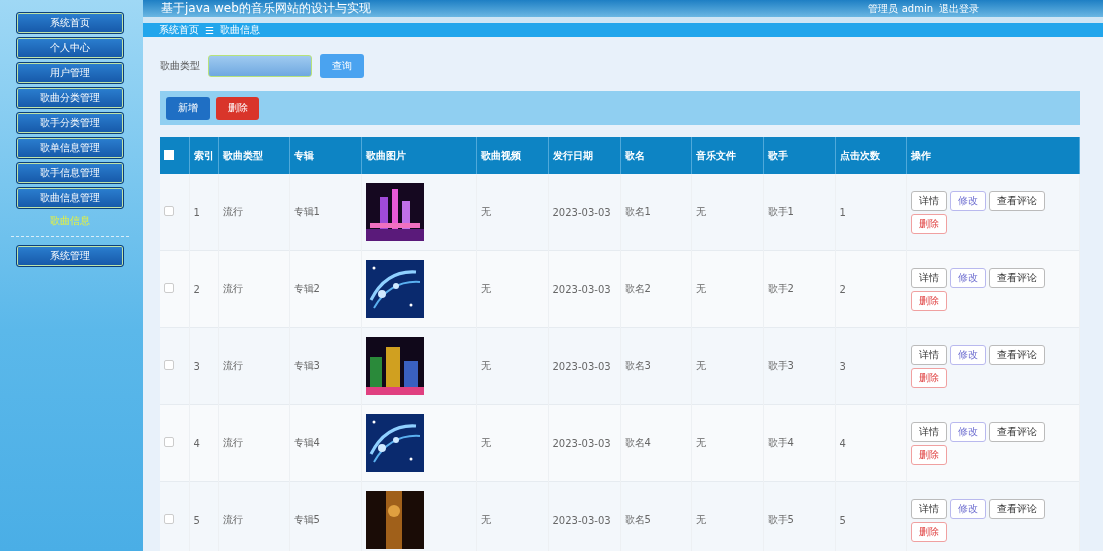 This screenshot has height=551, width=1103. What do you see at coordinates (169, 154) in the screenshot?
I see `select-all-checkbox` at bounding box center [169, 154].